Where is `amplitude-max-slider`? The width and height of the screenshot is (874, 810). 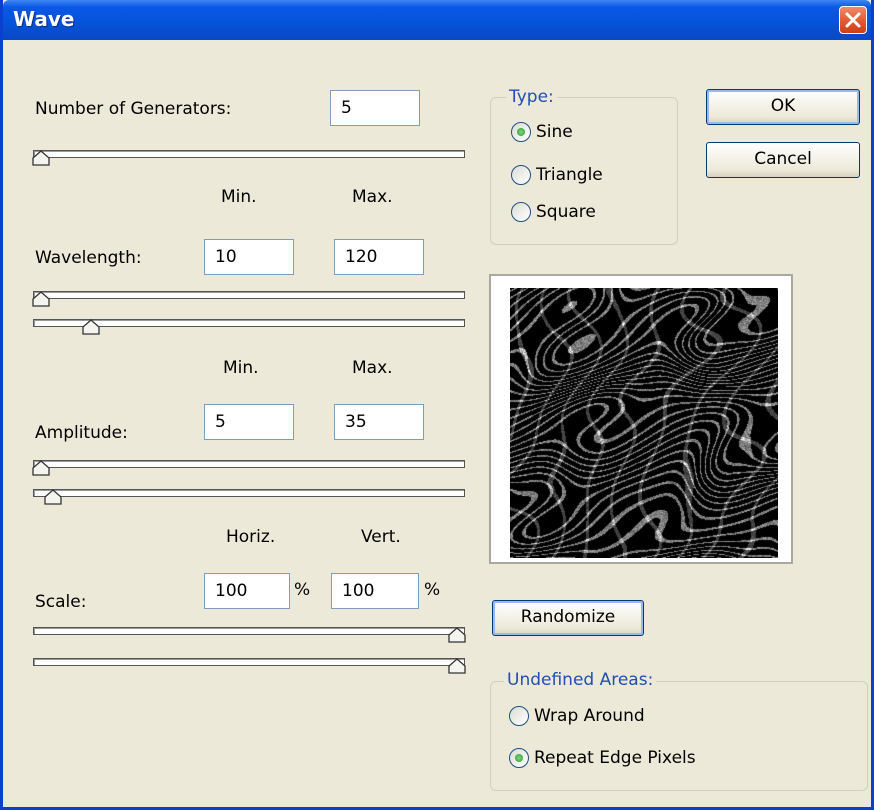 amplitude-max-slider is located at coordinates (249, 497).